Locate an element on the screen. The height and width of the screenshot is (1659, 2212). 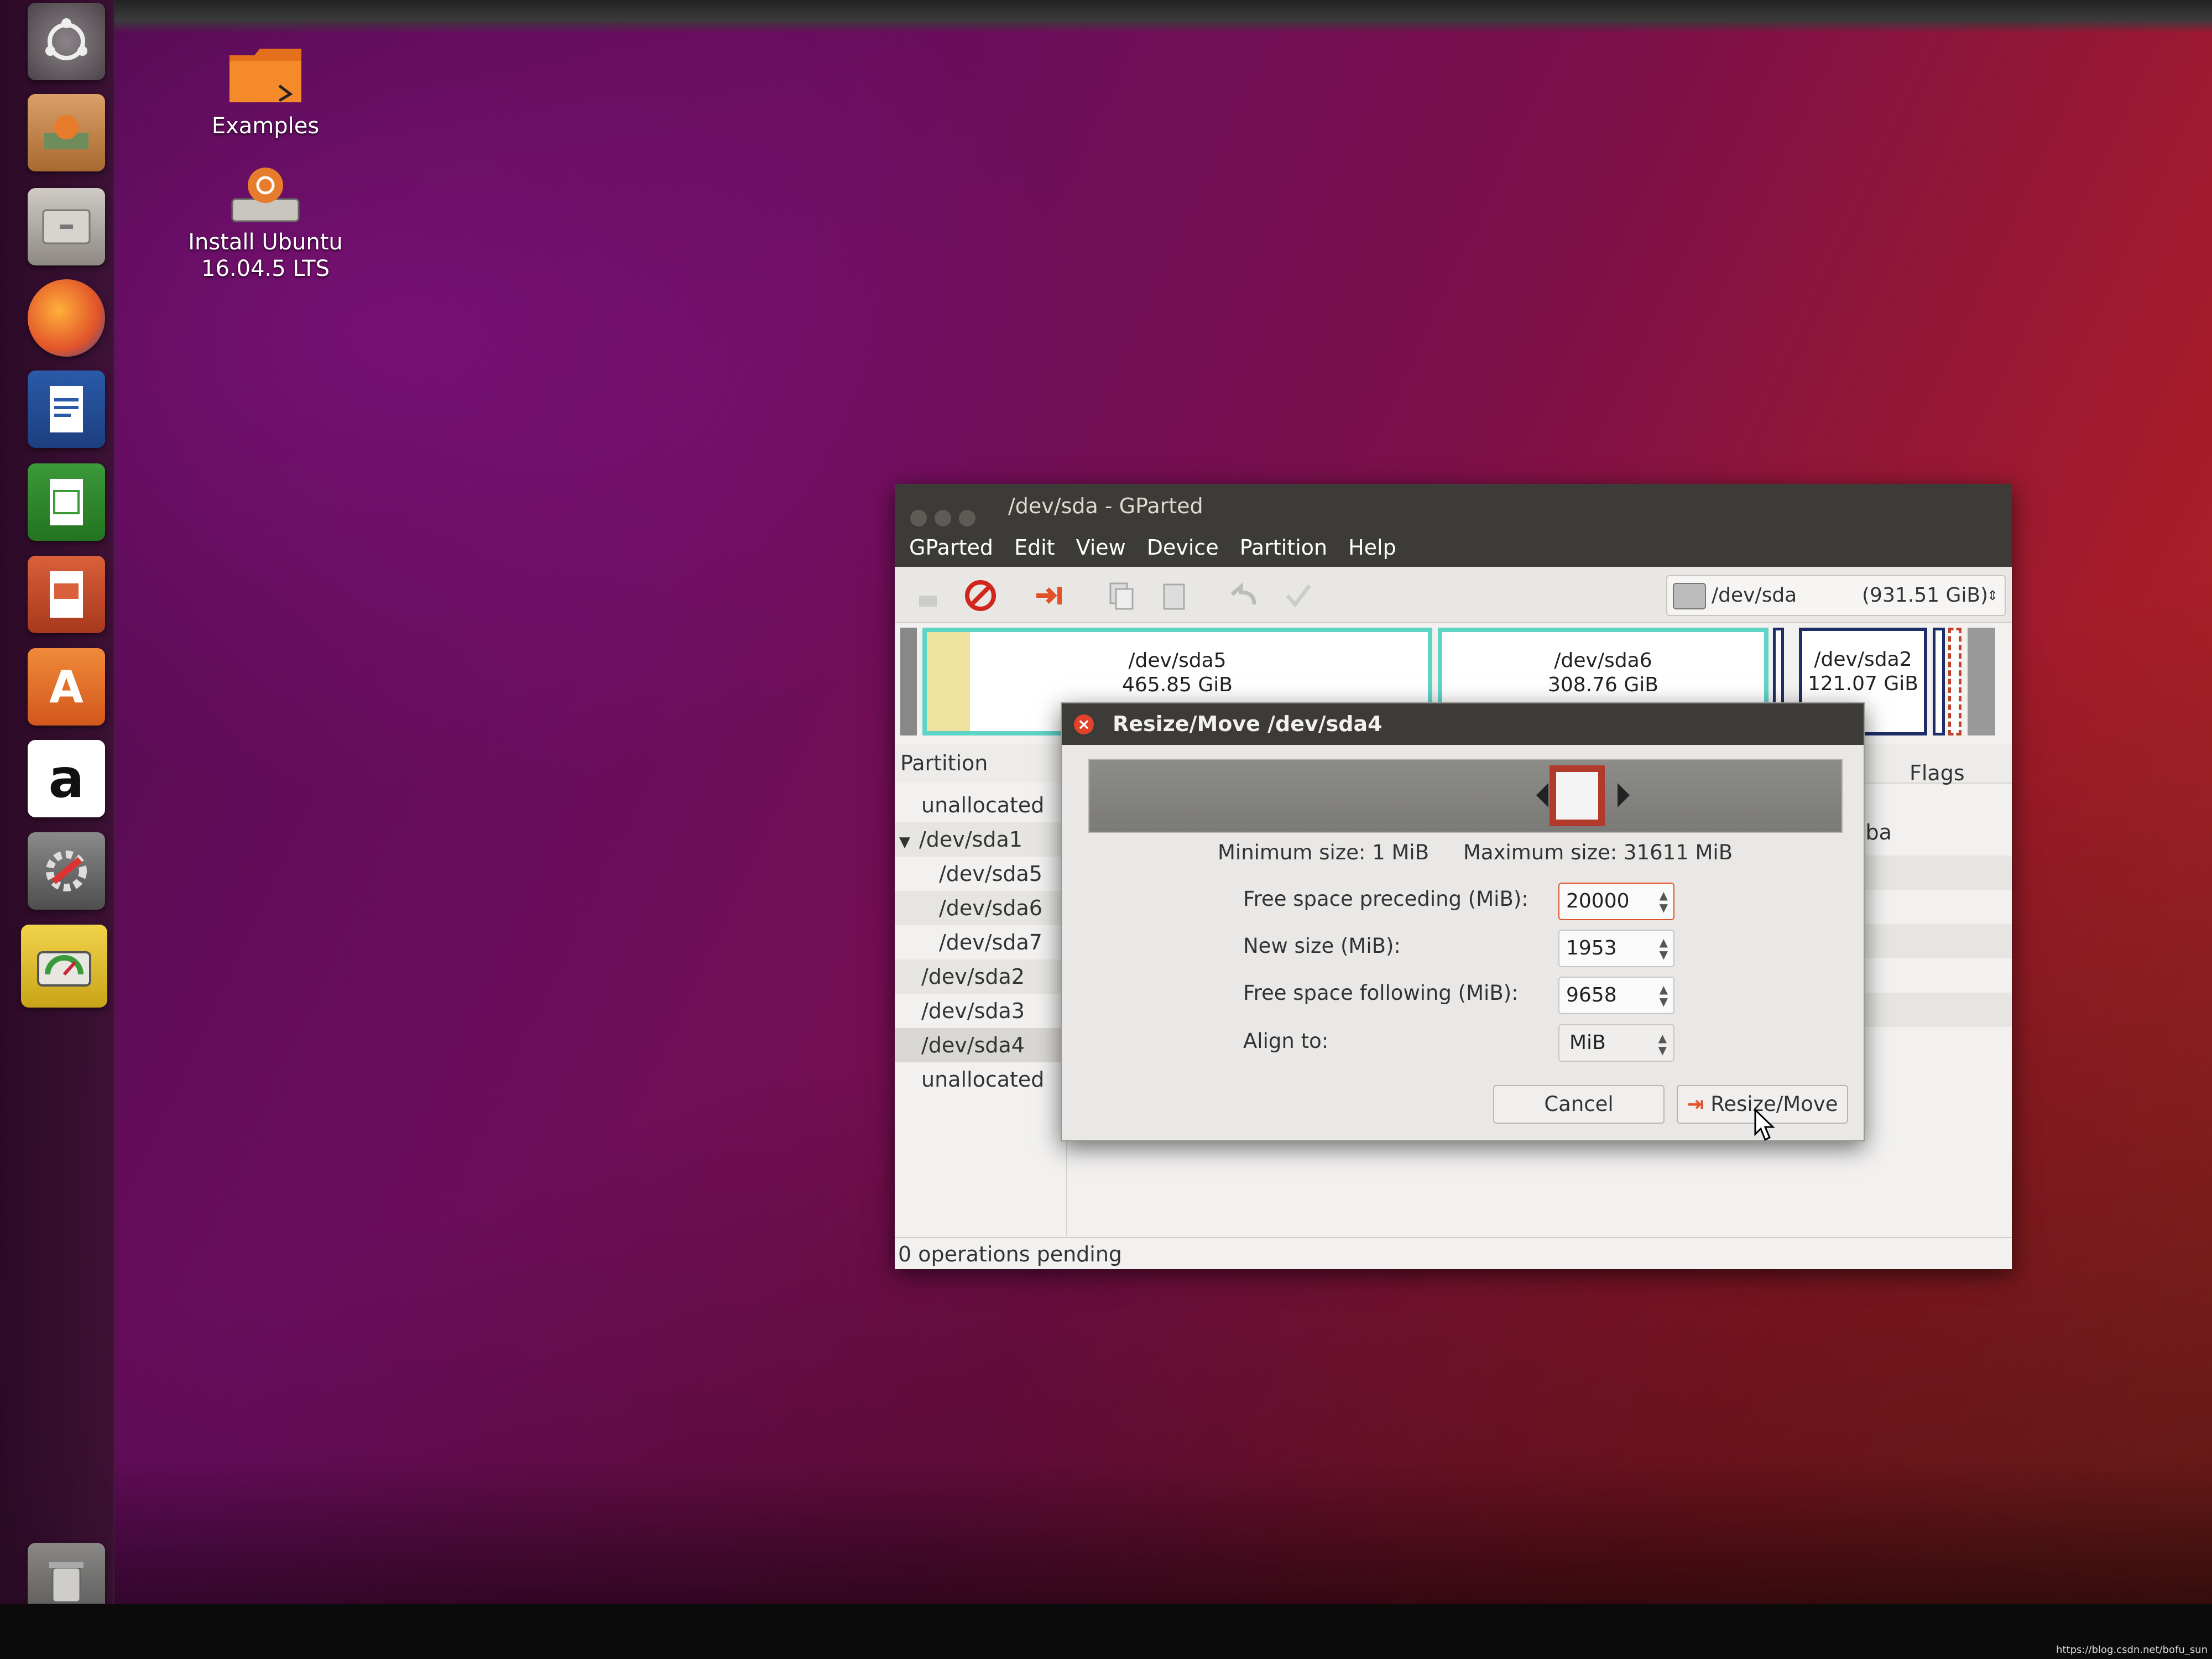
sda5-size: 465.85 GiB is located at coordinates (1177, 685).